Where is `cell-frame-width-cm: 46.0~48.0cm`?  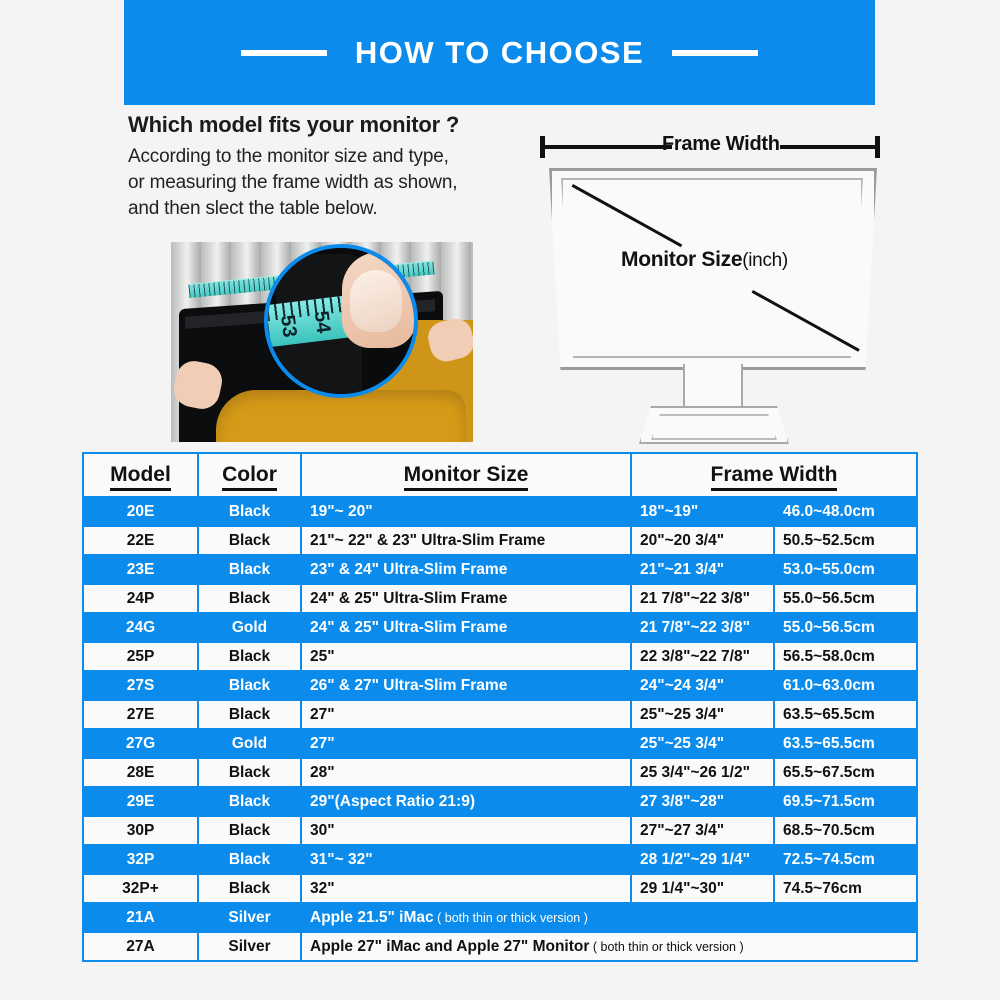 cell-frame-width-cm: 46.0~48.0cm is located at coordinates (845, 511).